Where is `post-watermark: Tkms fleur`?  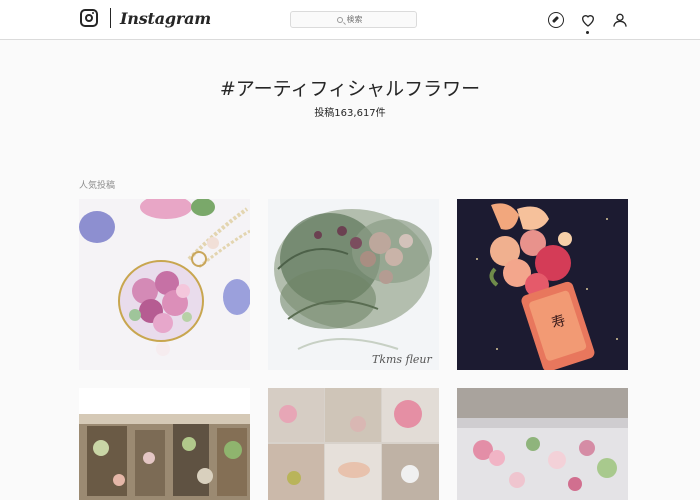
post-watermark: Tkms fleur is located at coordinates (402, 359).